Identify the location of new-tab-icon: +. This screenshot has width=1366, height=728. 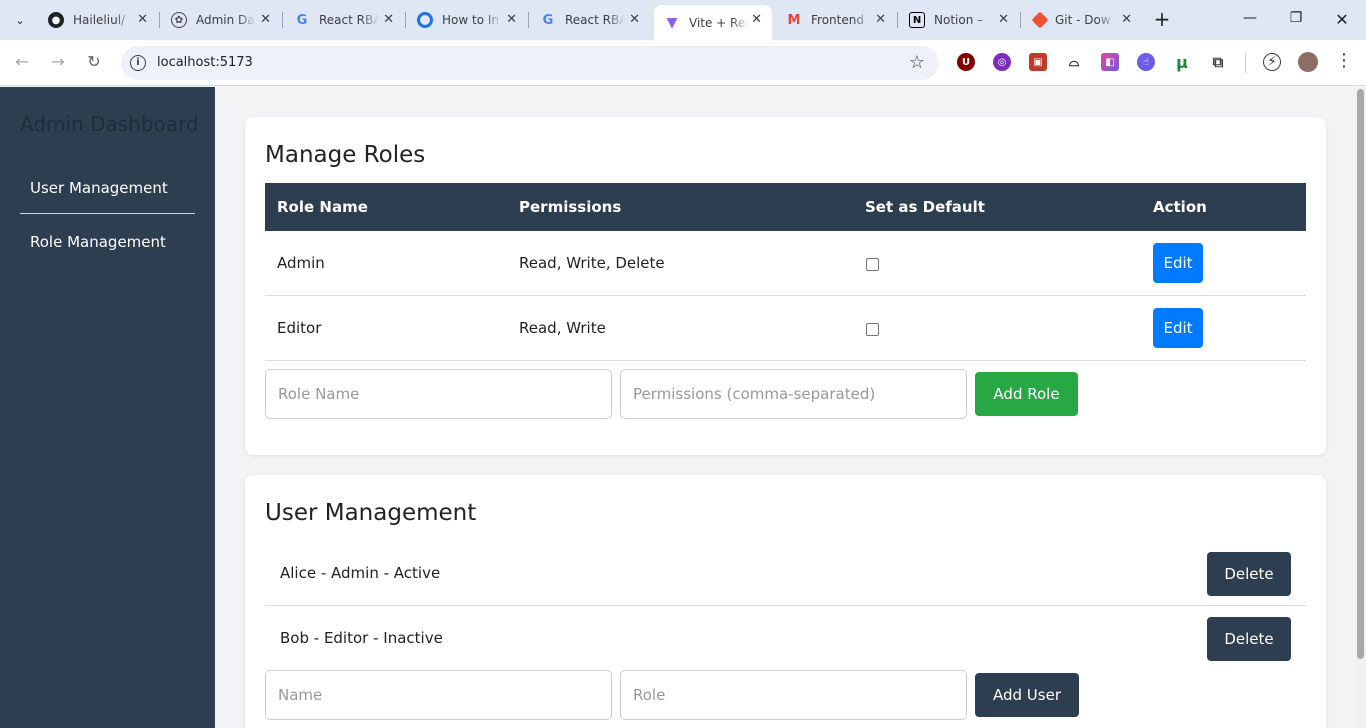
(1162, 20).